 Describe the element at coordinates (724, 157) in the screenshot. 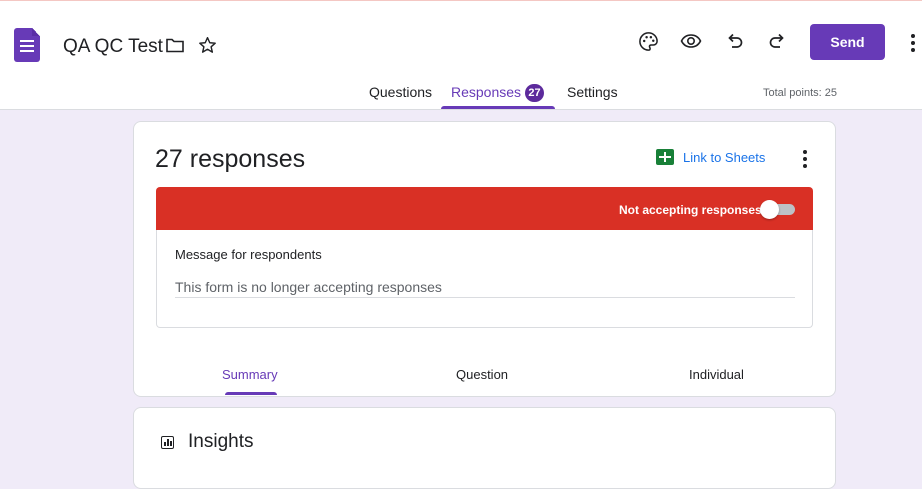

I see `link-to-sheets-link: Link to Sheets` at that location.